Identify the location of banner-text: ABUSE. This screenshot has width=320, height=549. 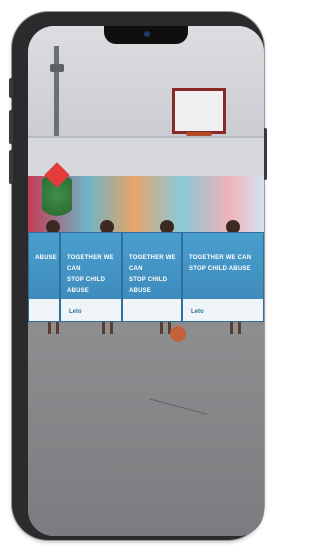
(46, 258).